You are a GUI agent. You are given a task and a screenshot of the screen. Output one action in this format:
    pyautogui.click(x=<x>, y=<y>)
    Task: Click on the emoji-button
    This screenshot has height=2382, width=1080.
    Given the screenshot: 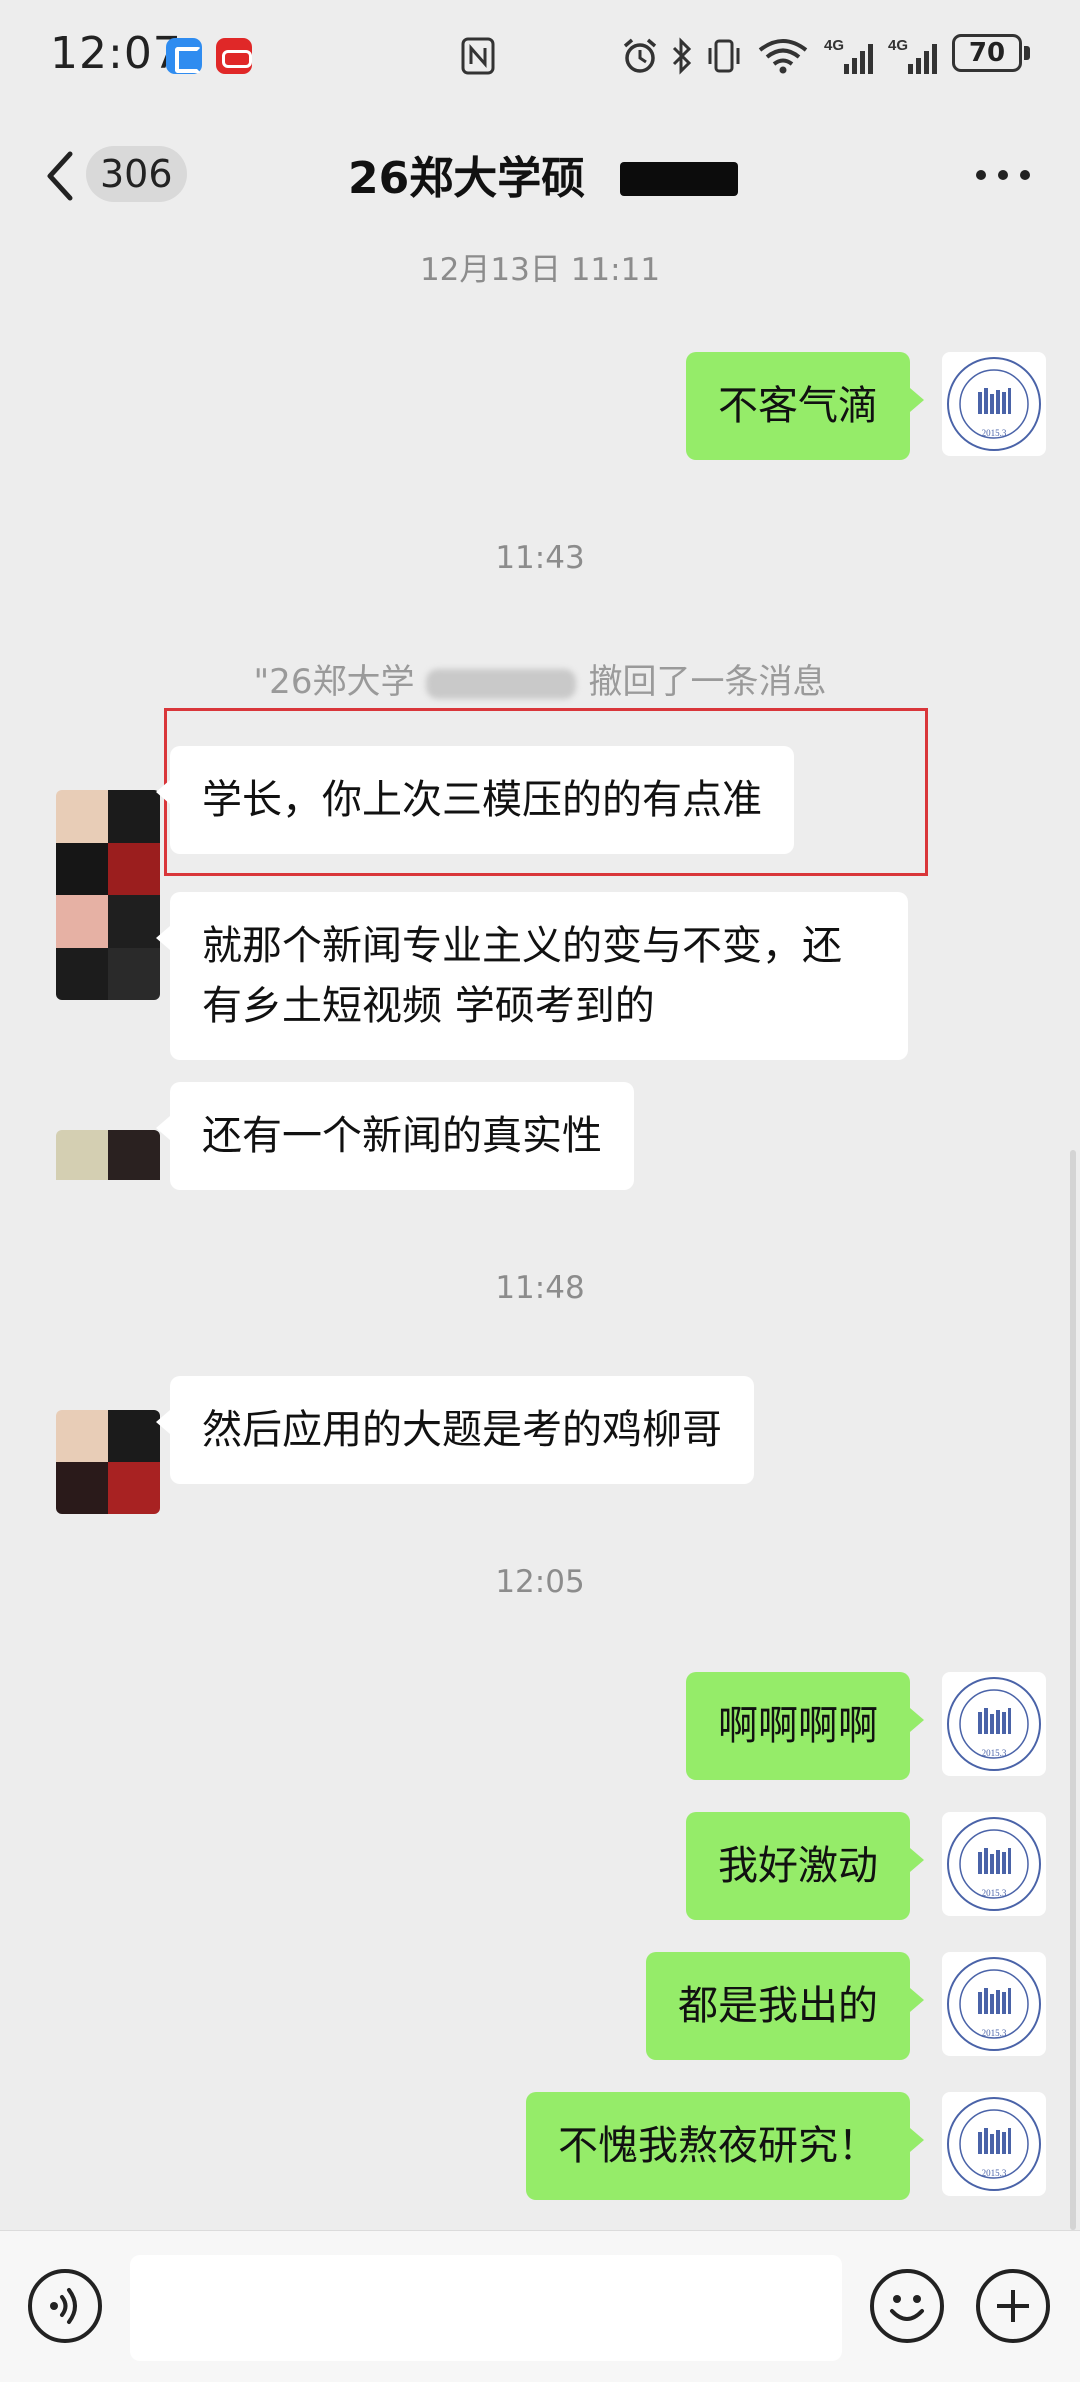 What is the action you would take?
    pyautogui.click(x=907, y=2306)
    